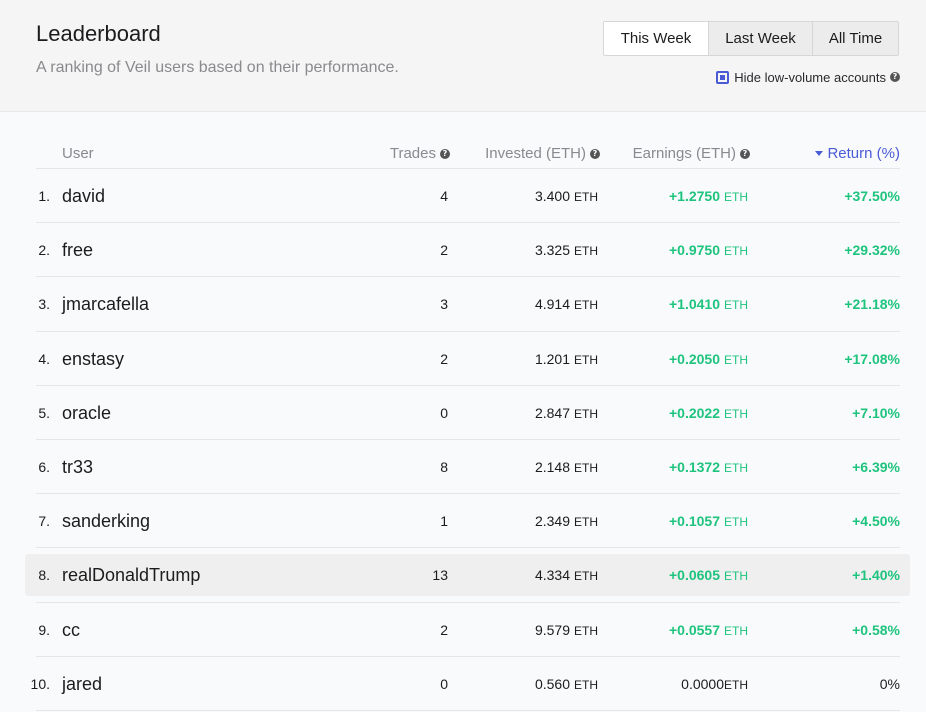  I want to click on earnings-amount: +0.1372, so click(694, 466).